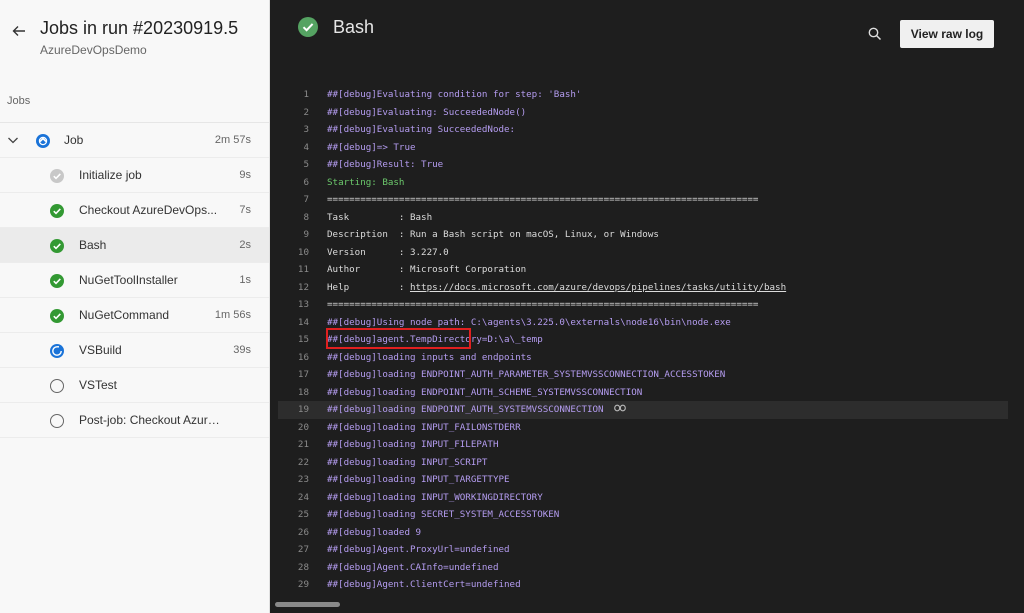  What do you see at coordinates (110, 175) in the screenshot?
I see `step-name: Initialize job` at bounding box center [110, 175].